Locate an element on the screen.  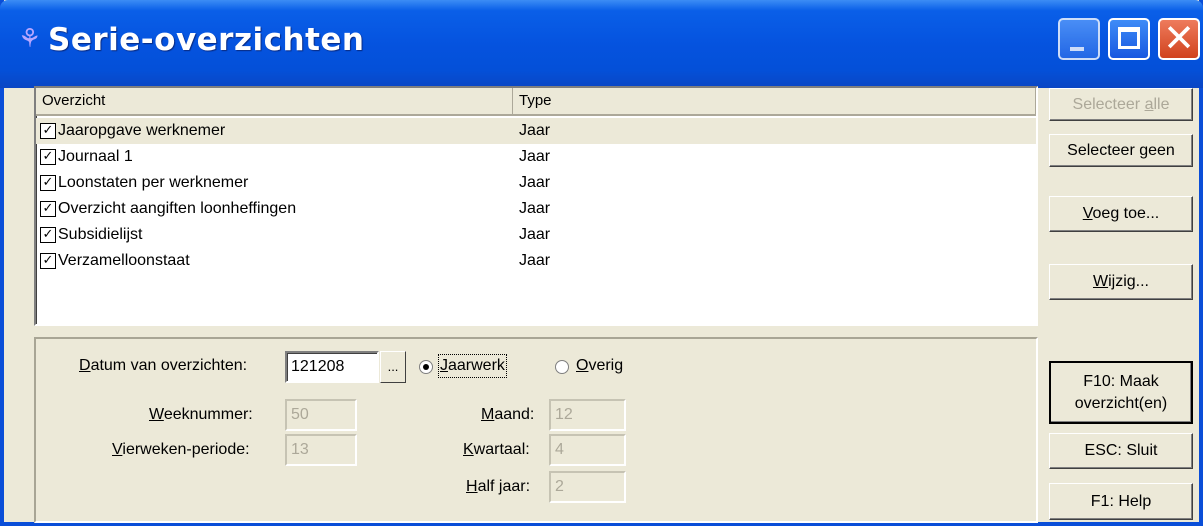
item-name: Overzicht aangiften loonheffingen is located at coordinates (177, 208).